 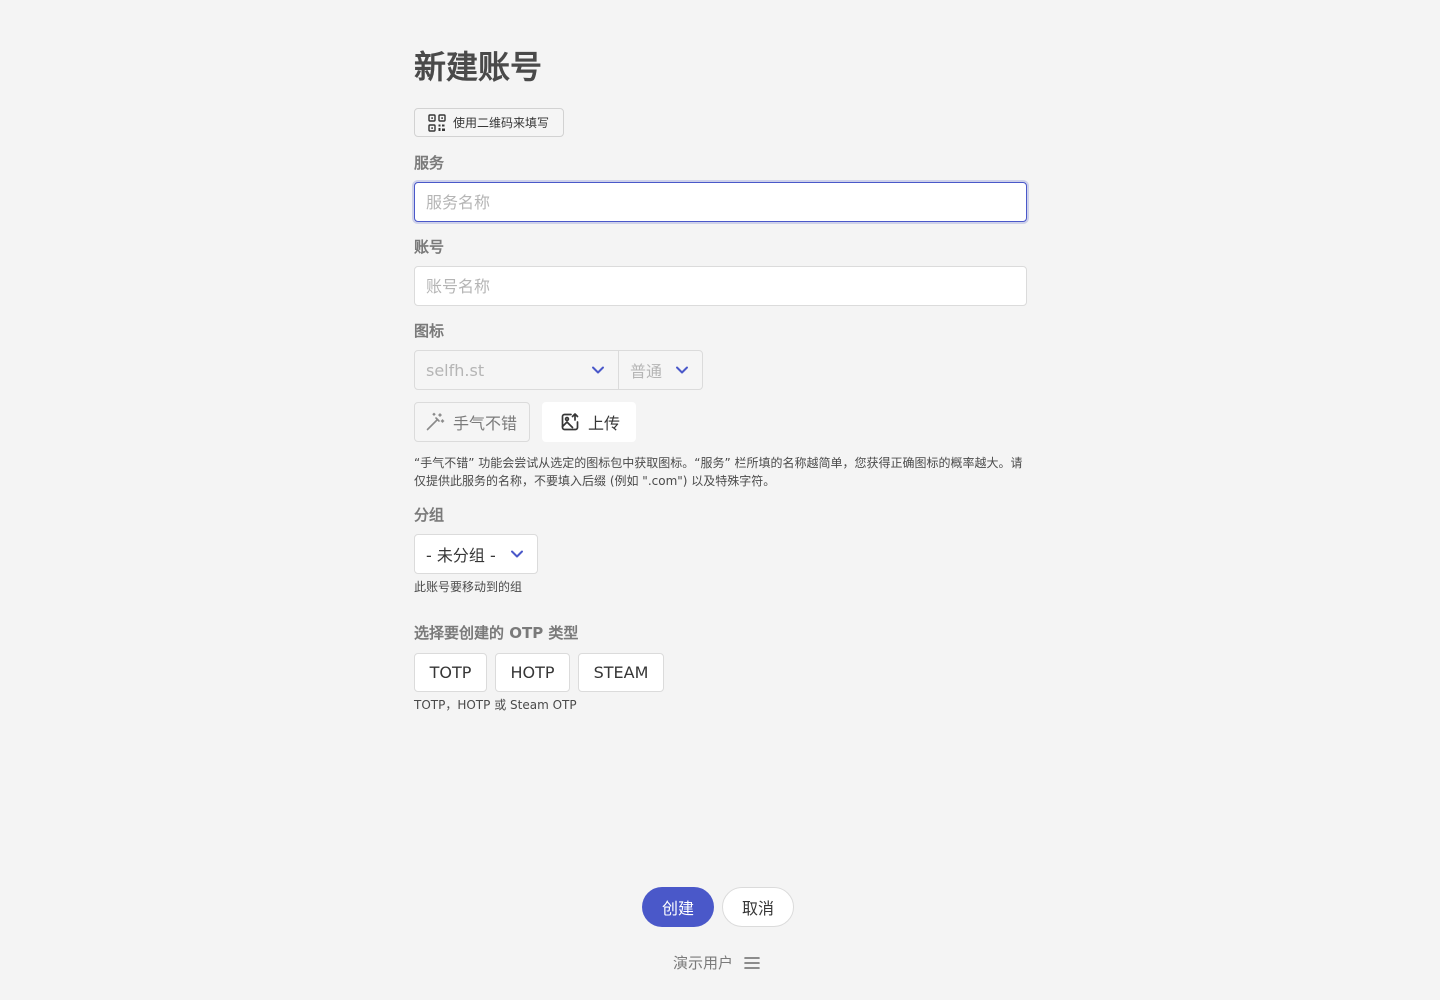 What do you see at coordinates (516, 370) in the screenshot?
I see `iconpack-select: selfh.st` at bounding box center [516, 370].